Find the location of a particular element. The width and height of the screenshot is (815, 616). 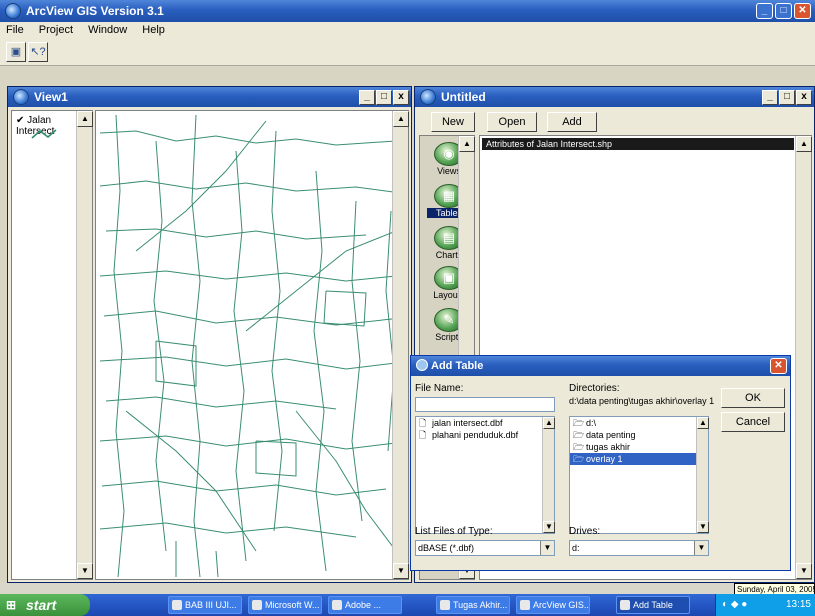

menu-window: Window is located at coordinates (107, 30).